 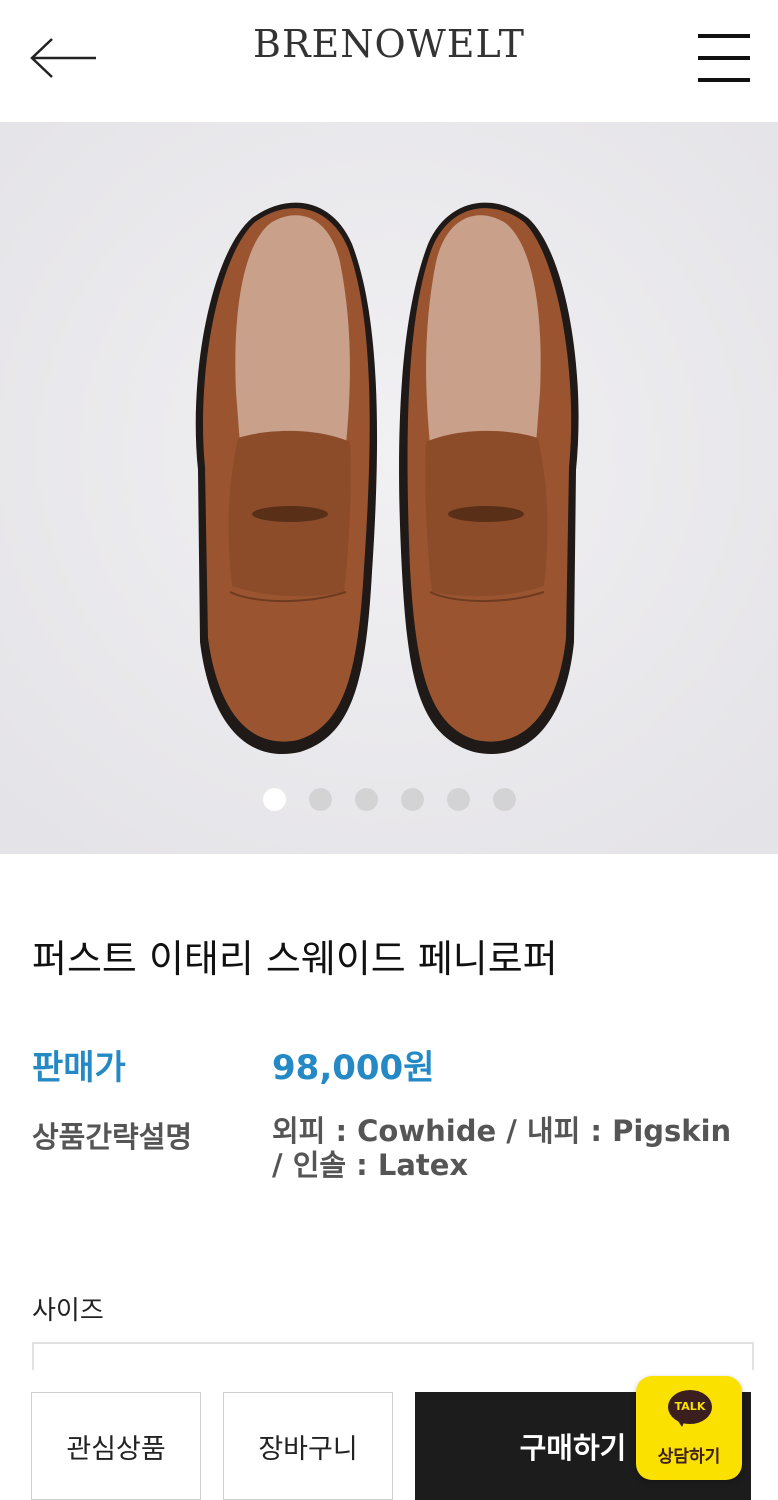 I want to click on talk-bubble-icon: TALK, so click(x=690, y=1407).